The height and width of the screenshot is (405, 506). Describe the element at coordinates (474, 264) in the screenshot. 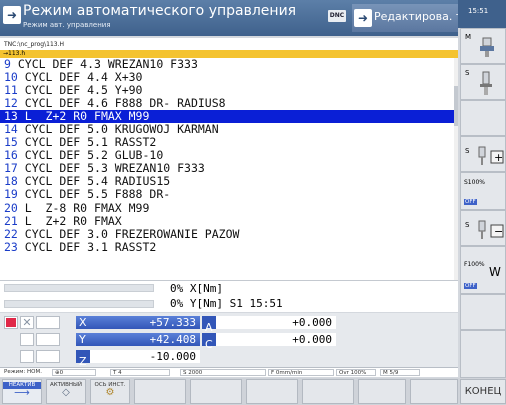

I see `feed-override-label: F100%` at that location.